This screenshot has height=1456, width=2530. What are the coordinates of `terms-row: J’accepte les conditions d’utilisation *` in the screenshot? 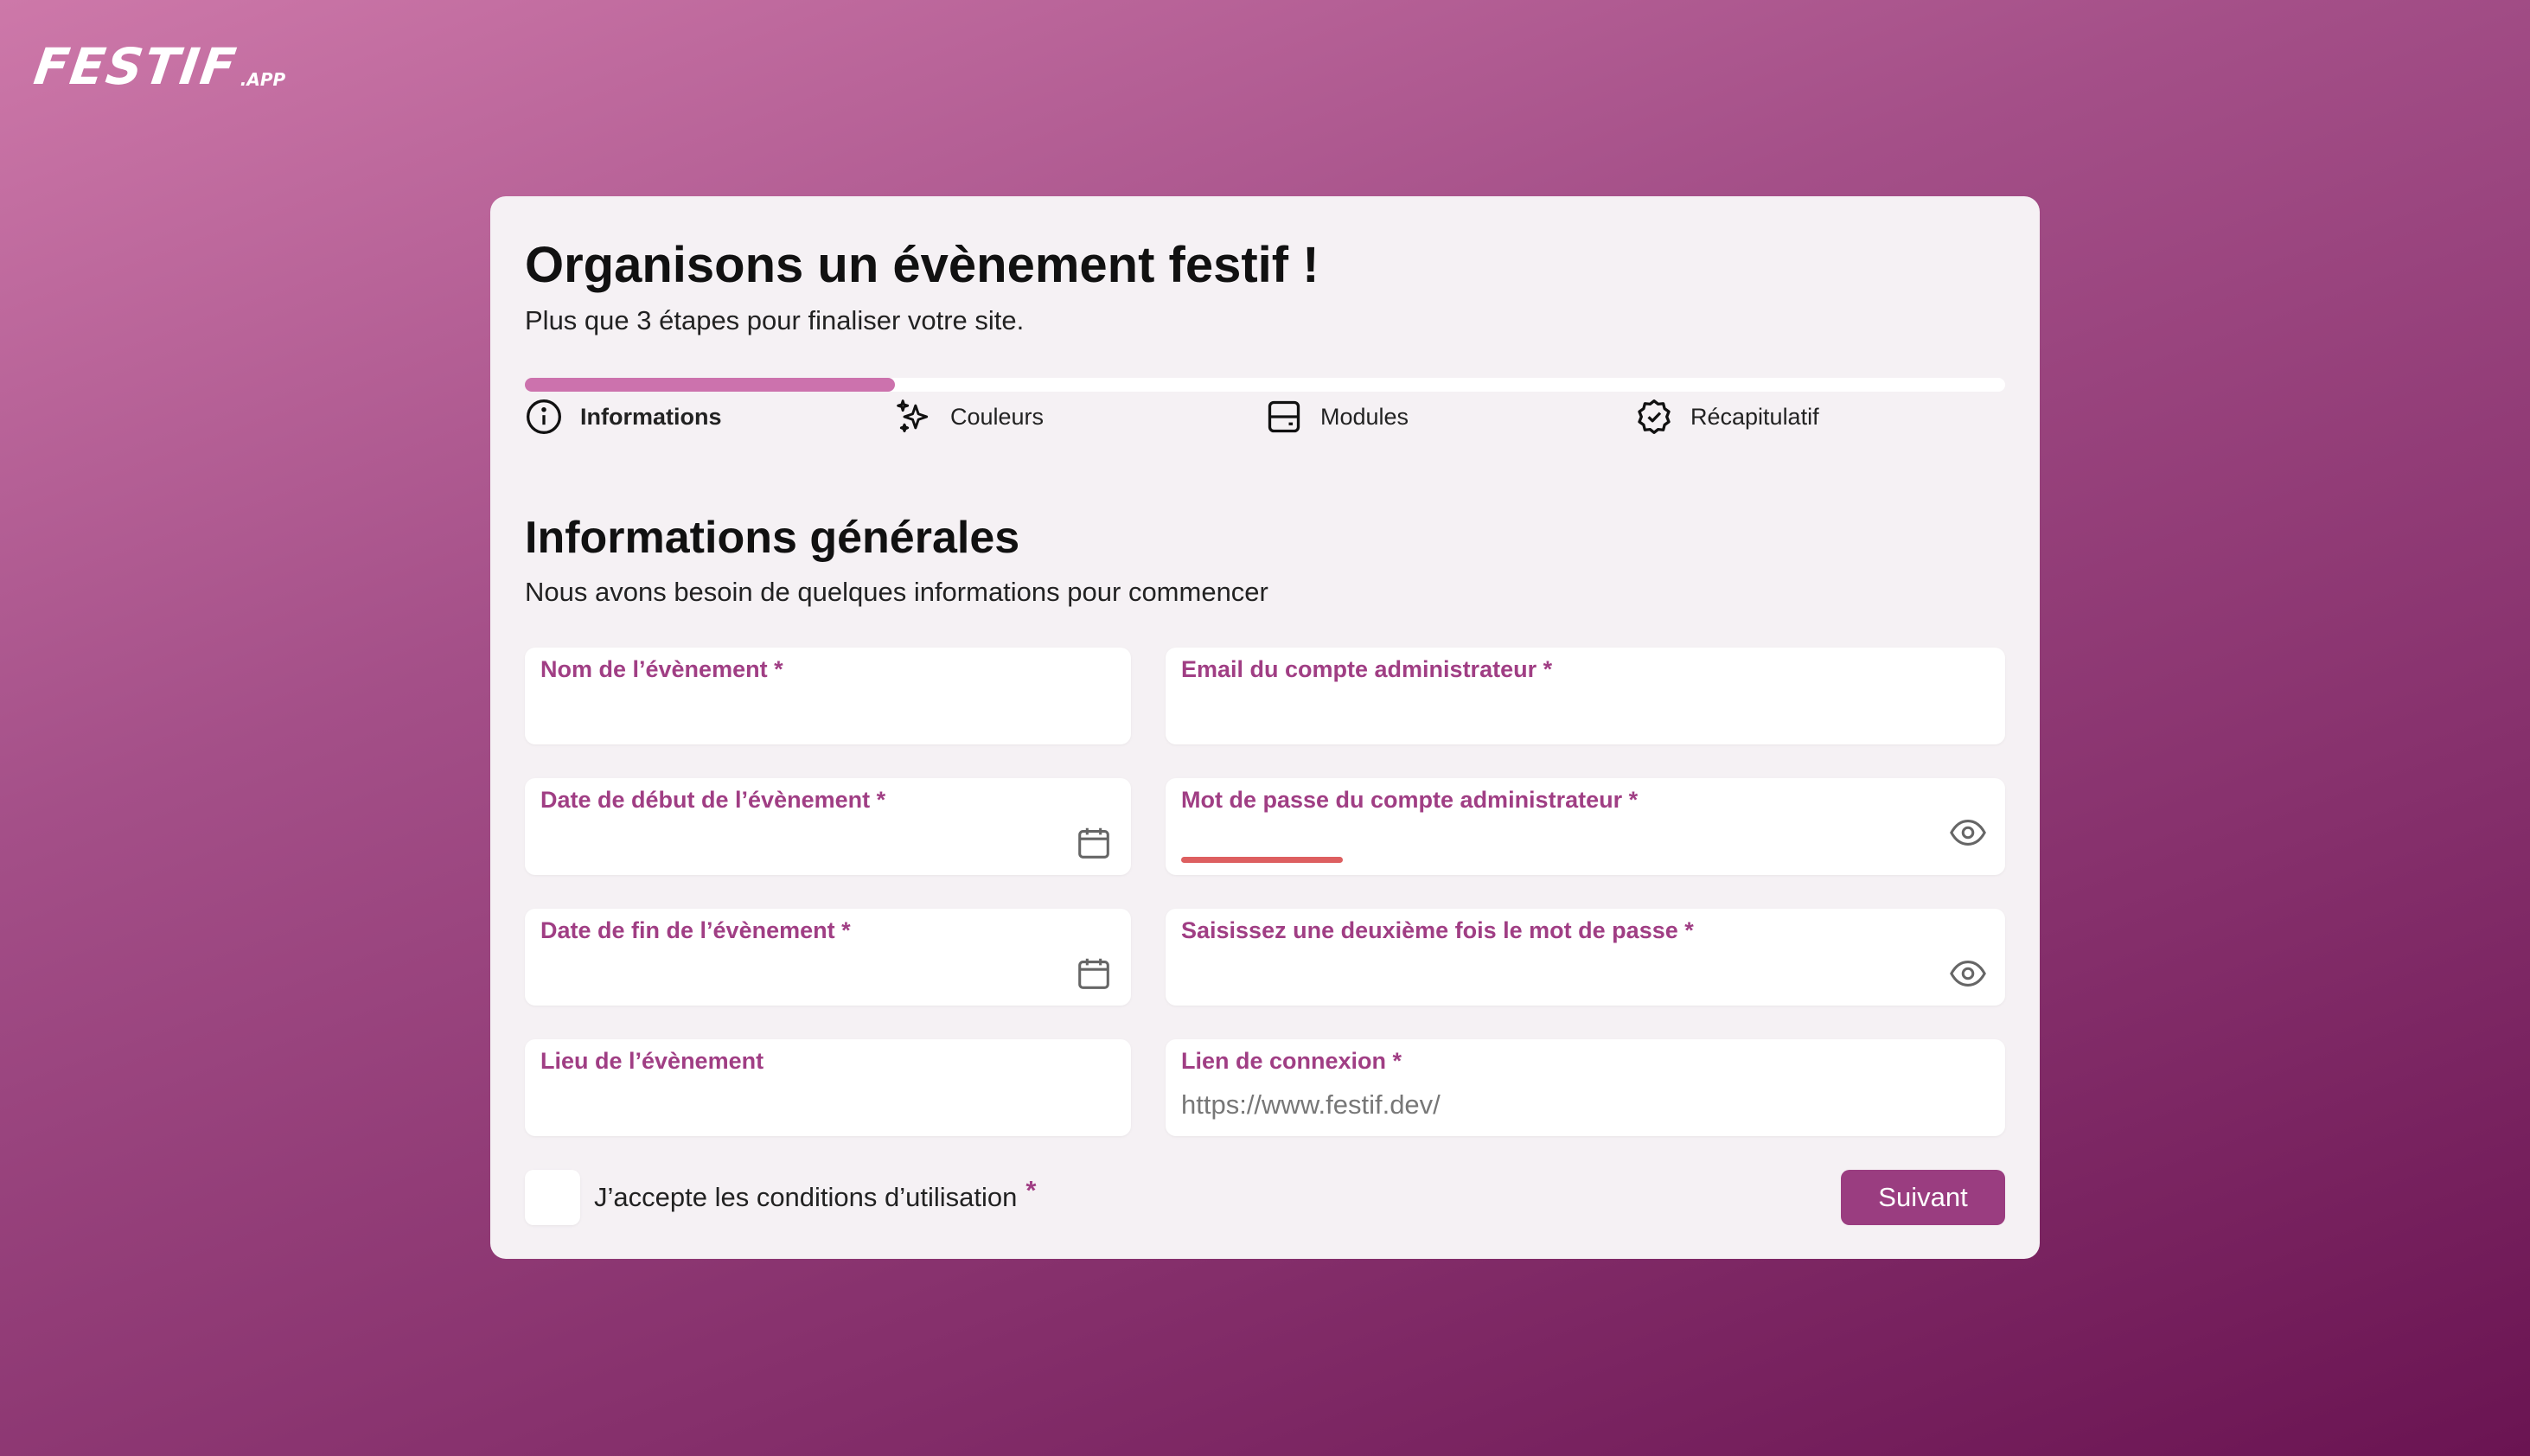 It's located at (780, 1198).